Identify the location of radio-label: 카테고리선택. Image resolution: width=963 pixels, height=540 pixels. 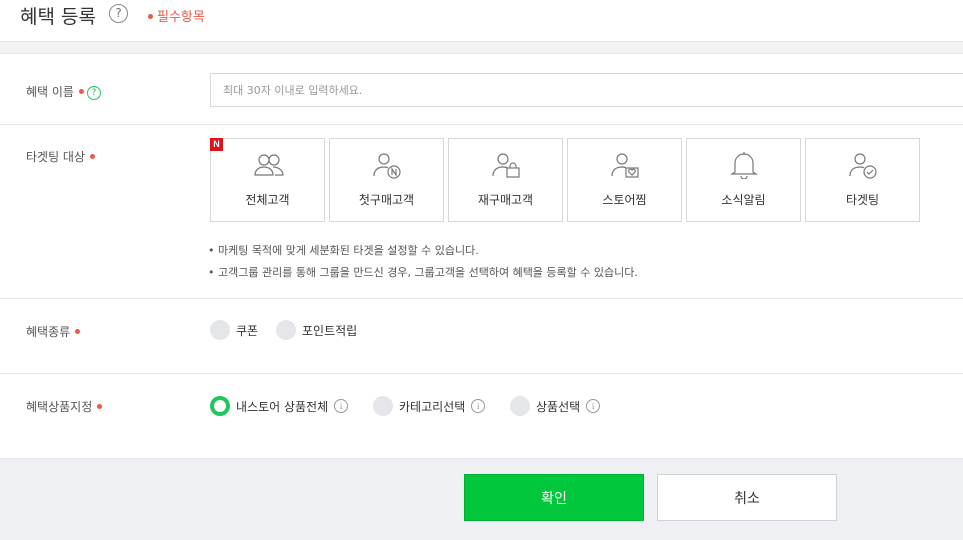
(432, 406).